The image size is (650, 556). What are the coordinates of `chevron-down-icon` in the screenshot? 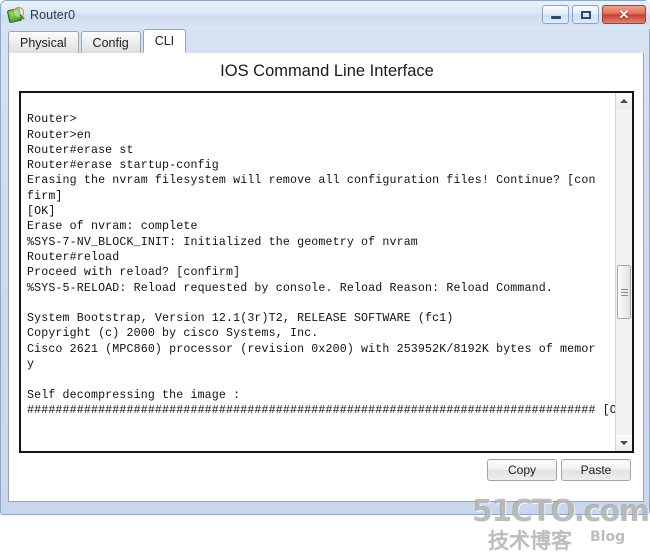 It's located at (624, 443).